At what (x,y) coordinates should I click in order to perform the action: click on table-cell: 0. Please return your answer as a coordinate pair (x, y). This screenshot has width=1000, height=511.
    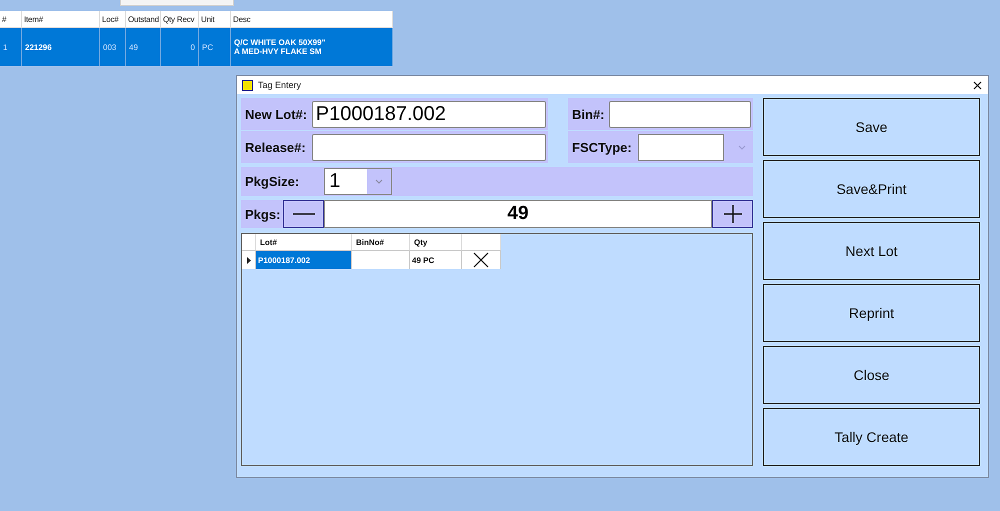
    Looking at the image, I should click on (180, 47).